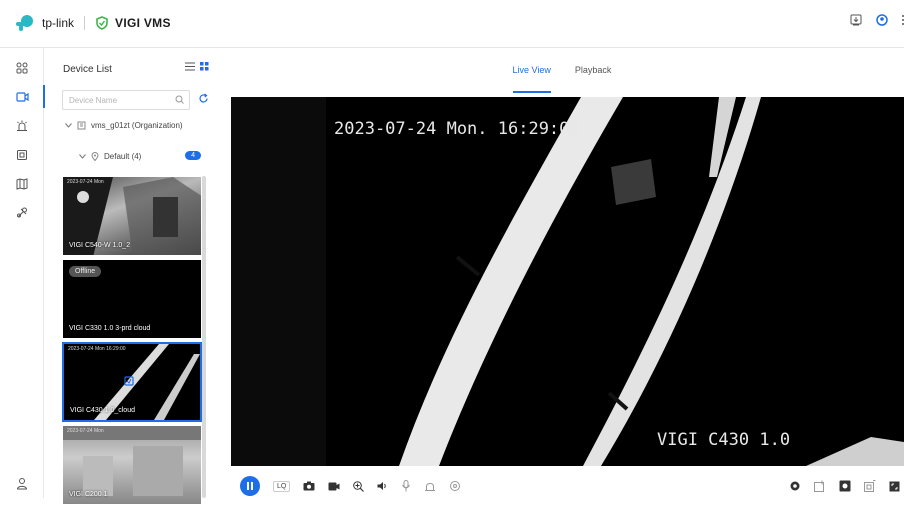 This screenshot has height=508, width=904. I want to click on quality-button: LQ, so click(282, 486).